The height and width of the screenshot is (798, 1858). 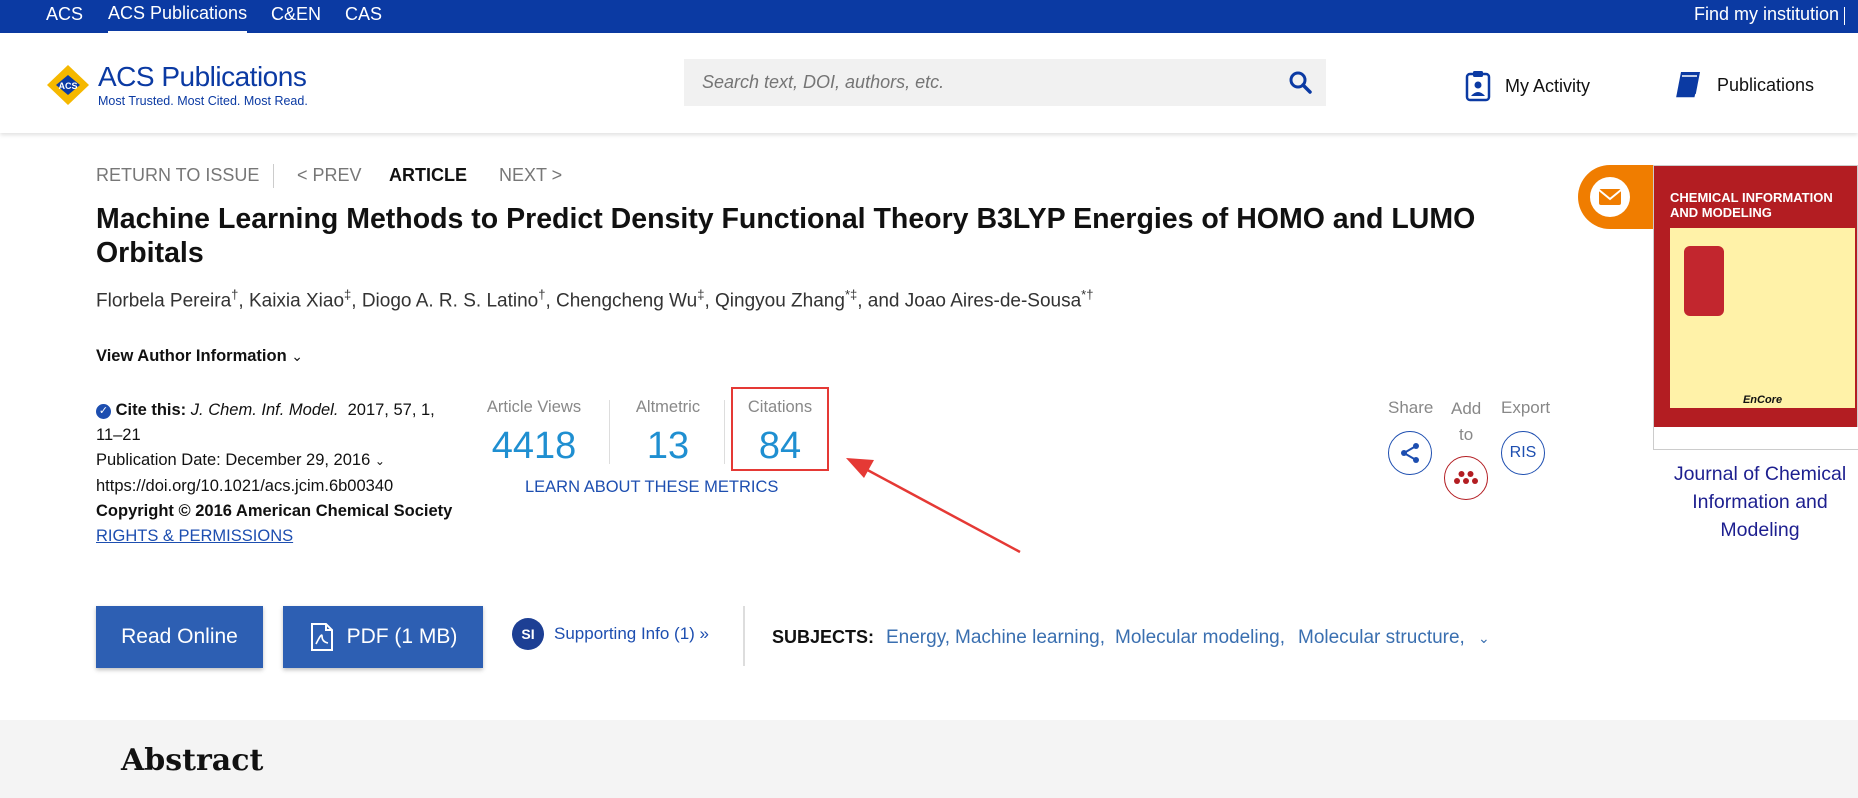 What do you see at coordinates (881, 301) in the screenshot?
I see `author-separator: , and` at bounding box center [881, 301].